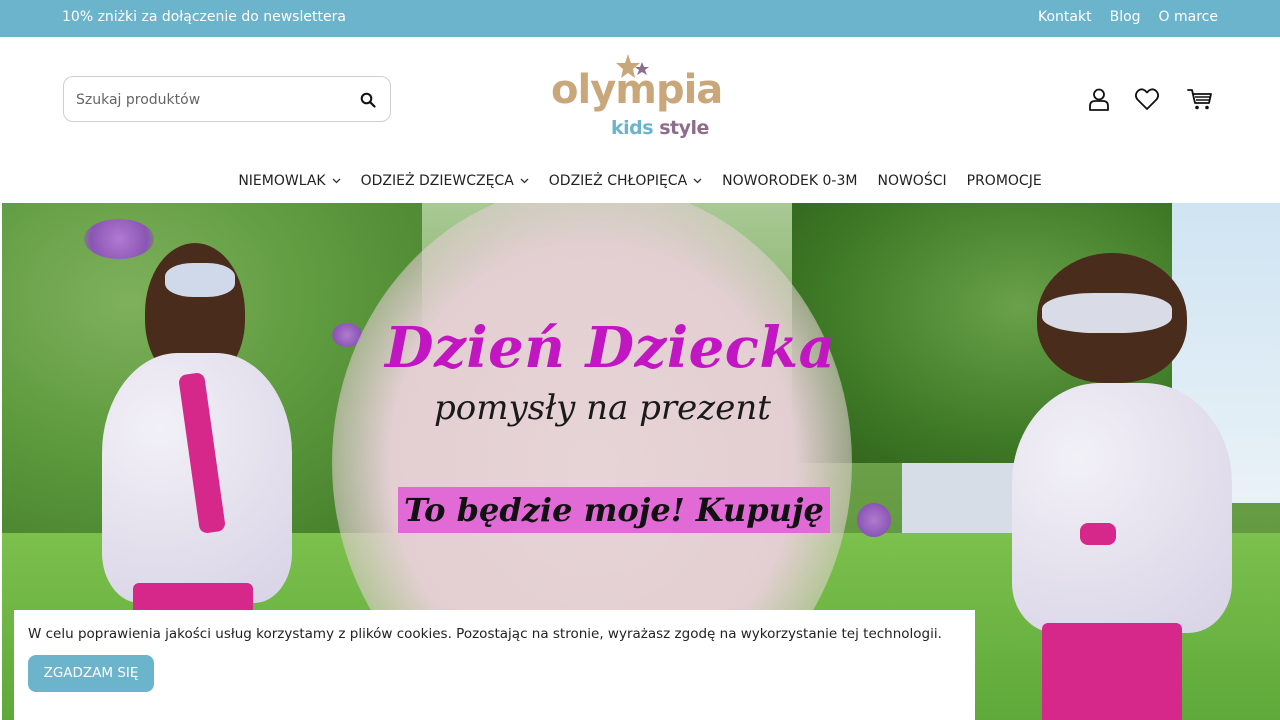 The width and height of the screenshot is (1280, 720). I want to click on logo-style: style, so click(684, 128).